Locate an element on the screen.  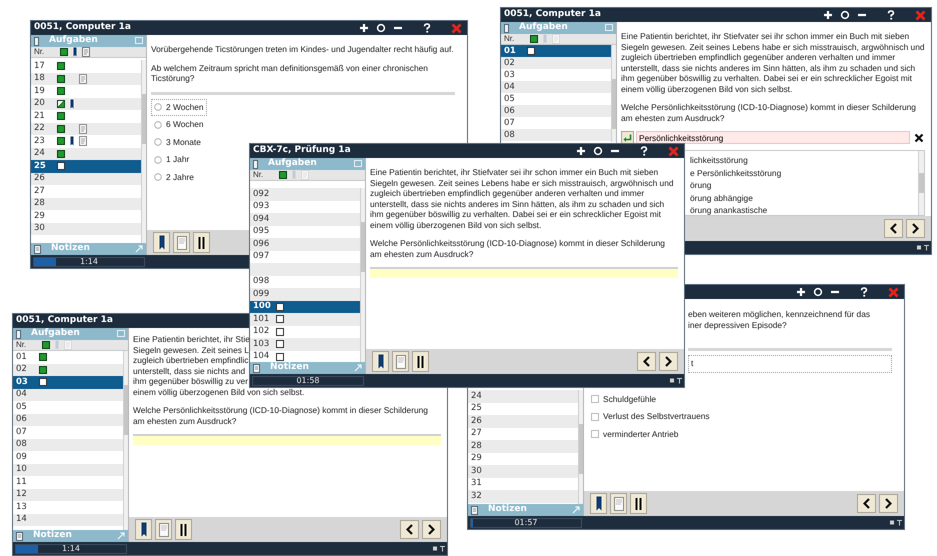
task-row: 32 is located at coordinates (523, 496).